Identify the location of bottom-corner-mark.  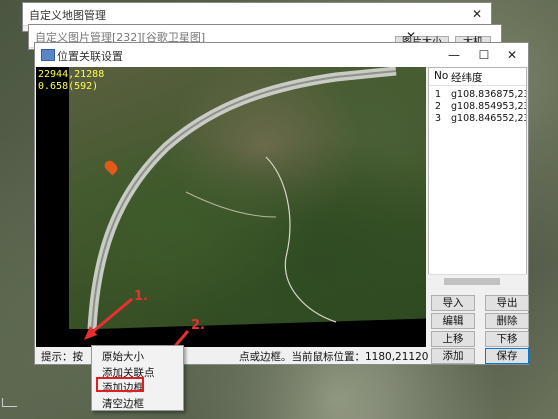
(9, 402).